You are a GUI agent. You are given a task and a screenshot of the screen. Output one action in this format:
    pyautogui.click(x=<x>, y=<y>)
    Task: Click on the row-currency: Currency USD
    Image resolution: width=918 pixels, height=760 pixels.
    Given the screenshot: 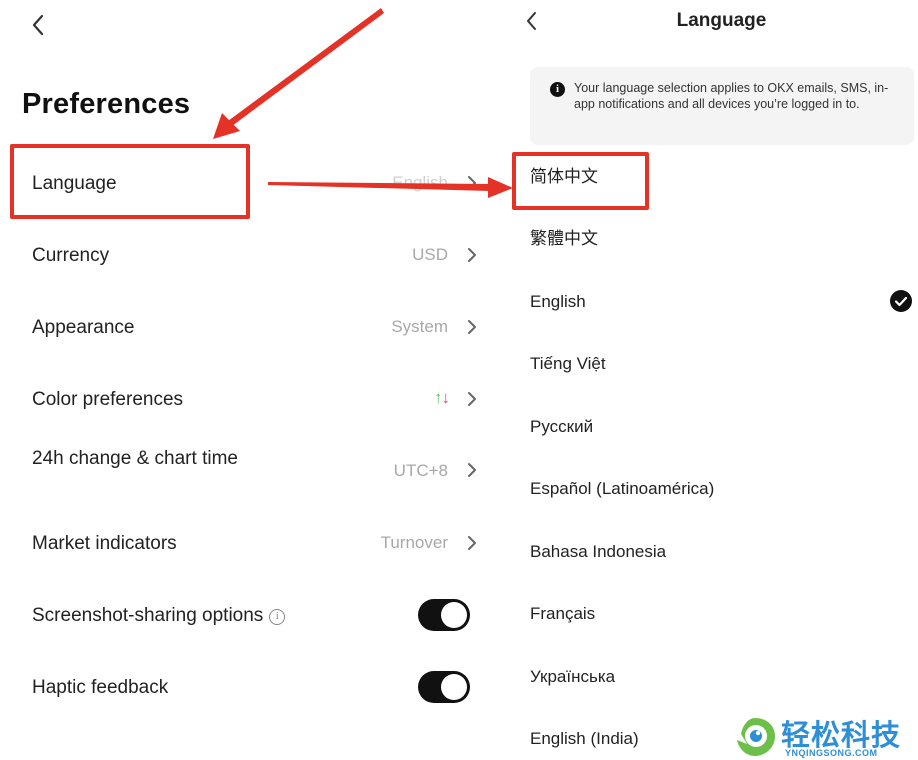 What is the action you would take?
    pyautogui.click(x=252, y=255)
    